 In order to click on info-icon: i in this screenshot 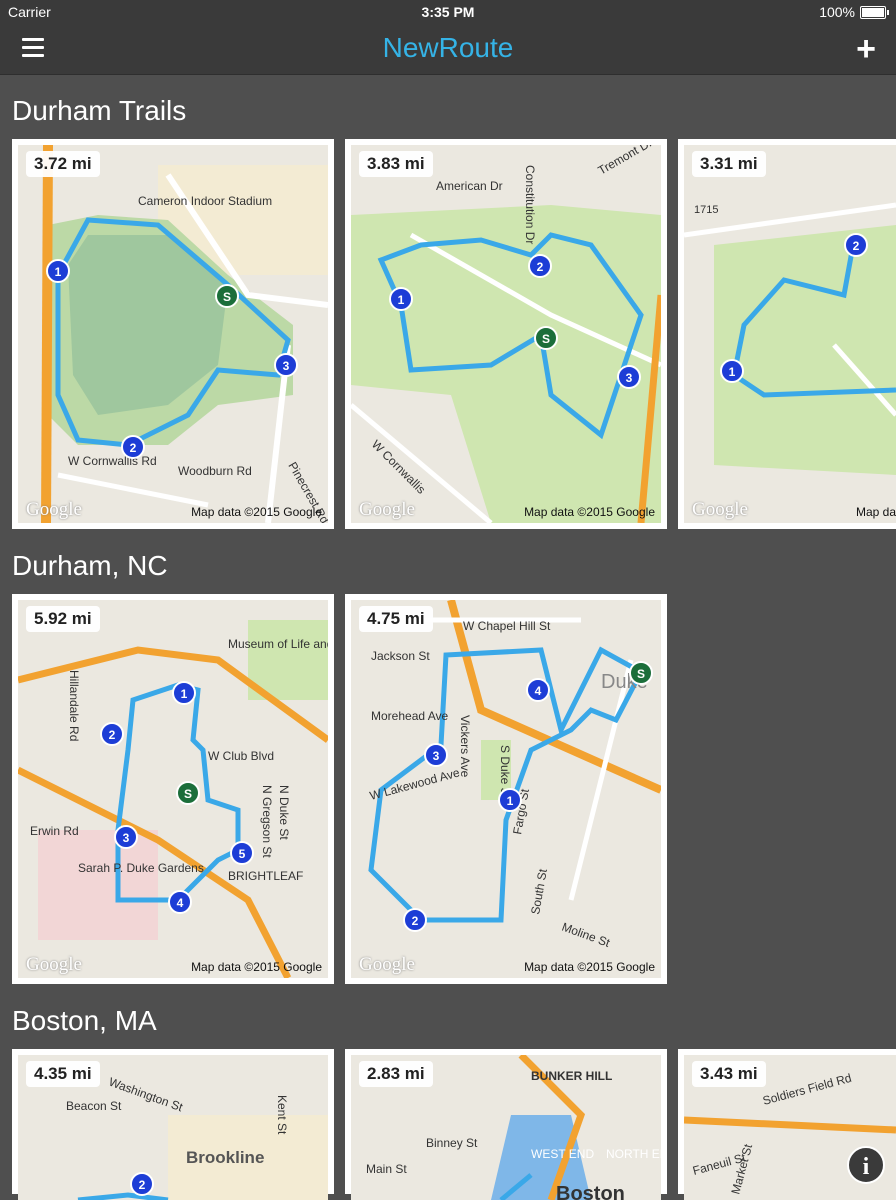, I will do `click(866, 1165)`.